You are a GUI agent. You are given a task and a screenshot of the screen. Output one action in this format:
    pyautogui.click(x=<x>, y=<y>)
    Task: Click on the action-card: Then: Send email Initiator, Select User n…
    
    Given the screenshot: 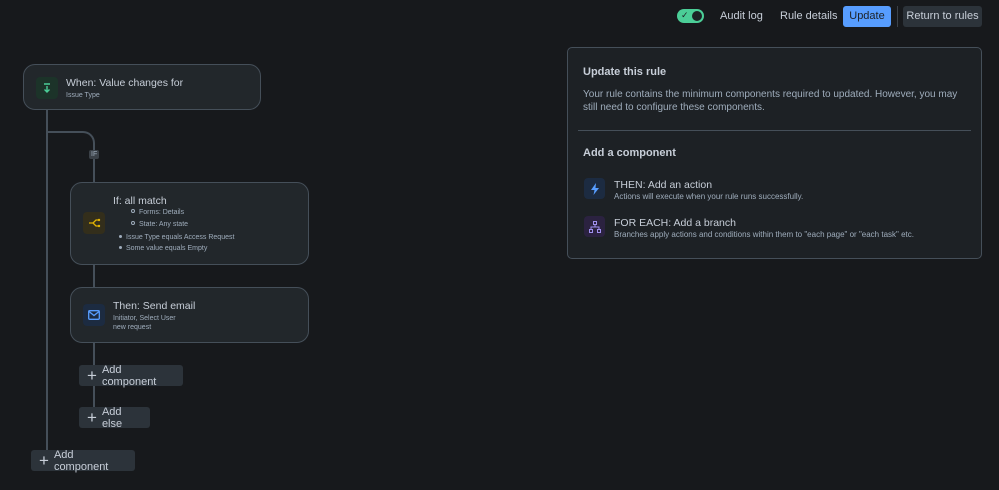 What is the action you would take?
    pyautogui.click(x=189, y=315)
    